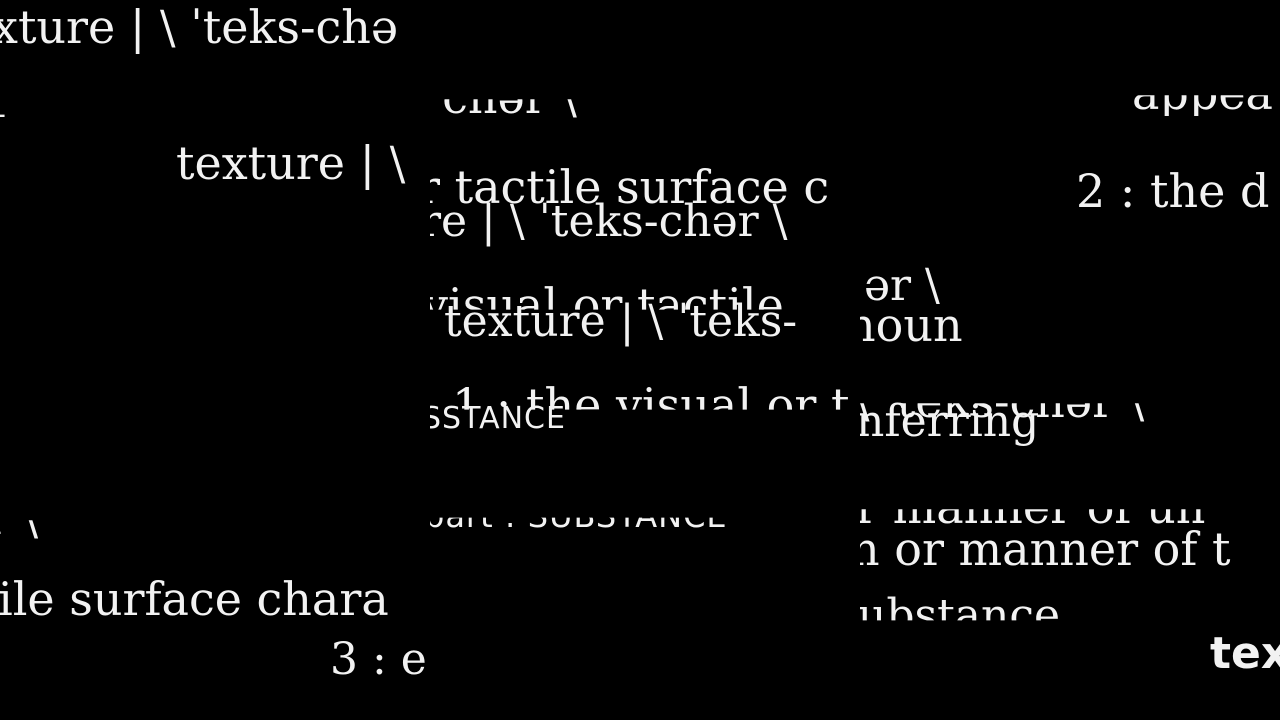 This screenshot has width=1280, height=720. I want to click on corner-word-fragment: tex, so click(1245, 653).